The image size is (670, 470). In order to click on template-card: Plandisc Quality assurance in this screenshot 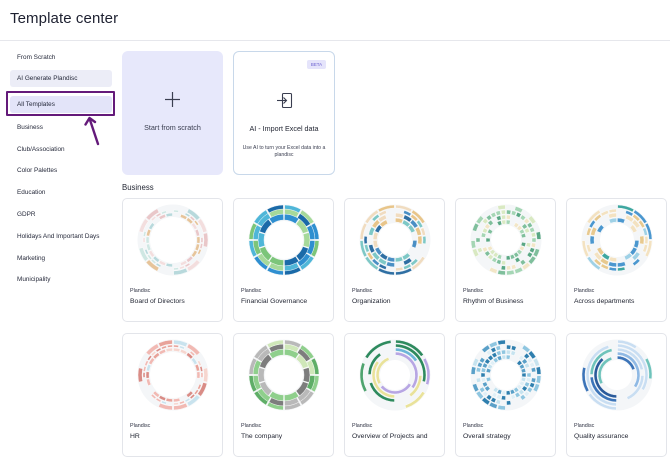, I will do `click(616, 395)`.